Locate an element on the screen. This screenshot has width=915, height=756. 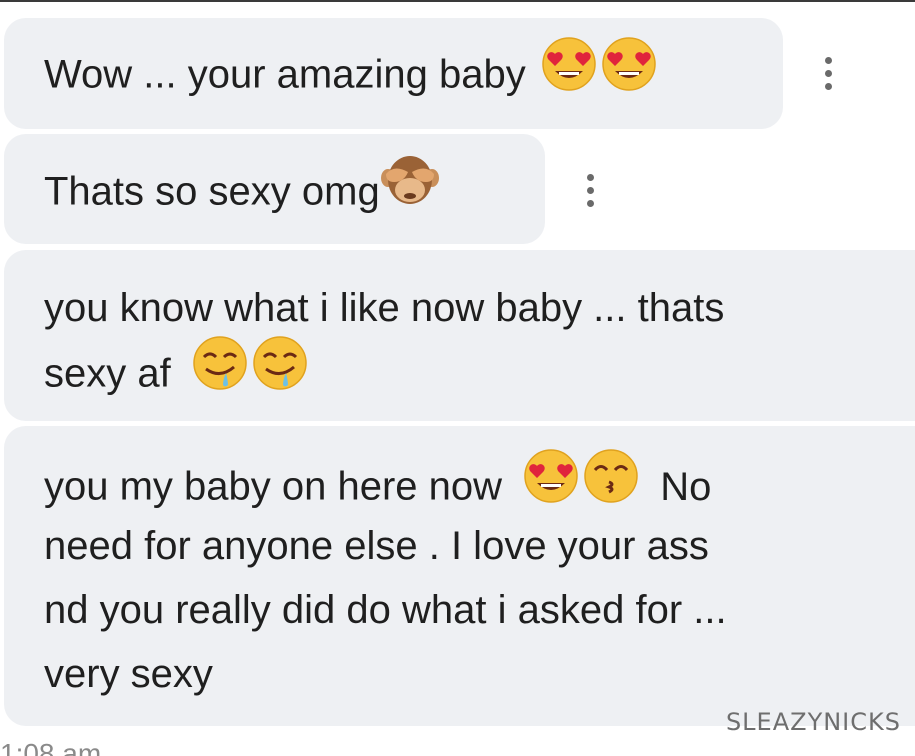
kissing-smiling-eyes-icon is located at coordinates (611, 485).